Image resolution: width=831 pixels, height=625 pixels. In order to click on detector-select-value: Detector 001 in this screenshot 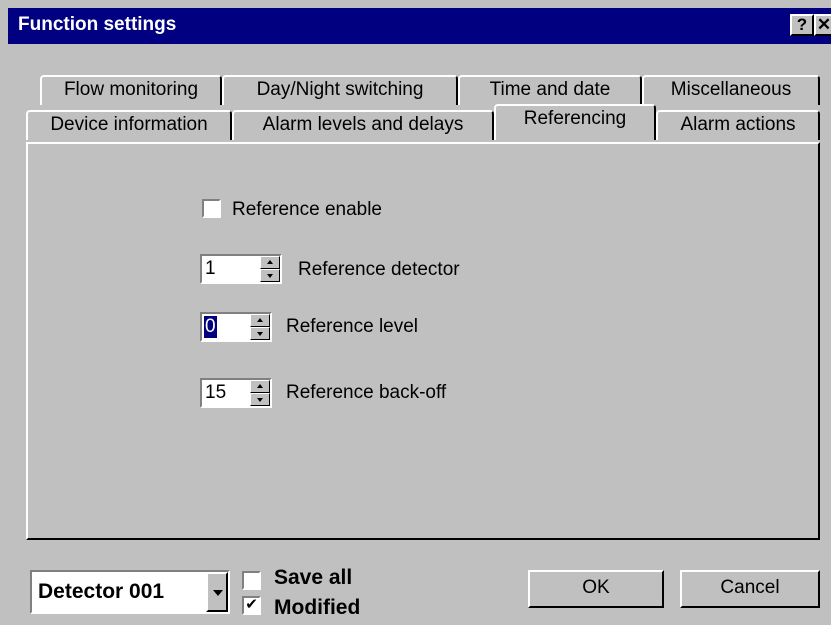, I will do `click(101, 591)`.